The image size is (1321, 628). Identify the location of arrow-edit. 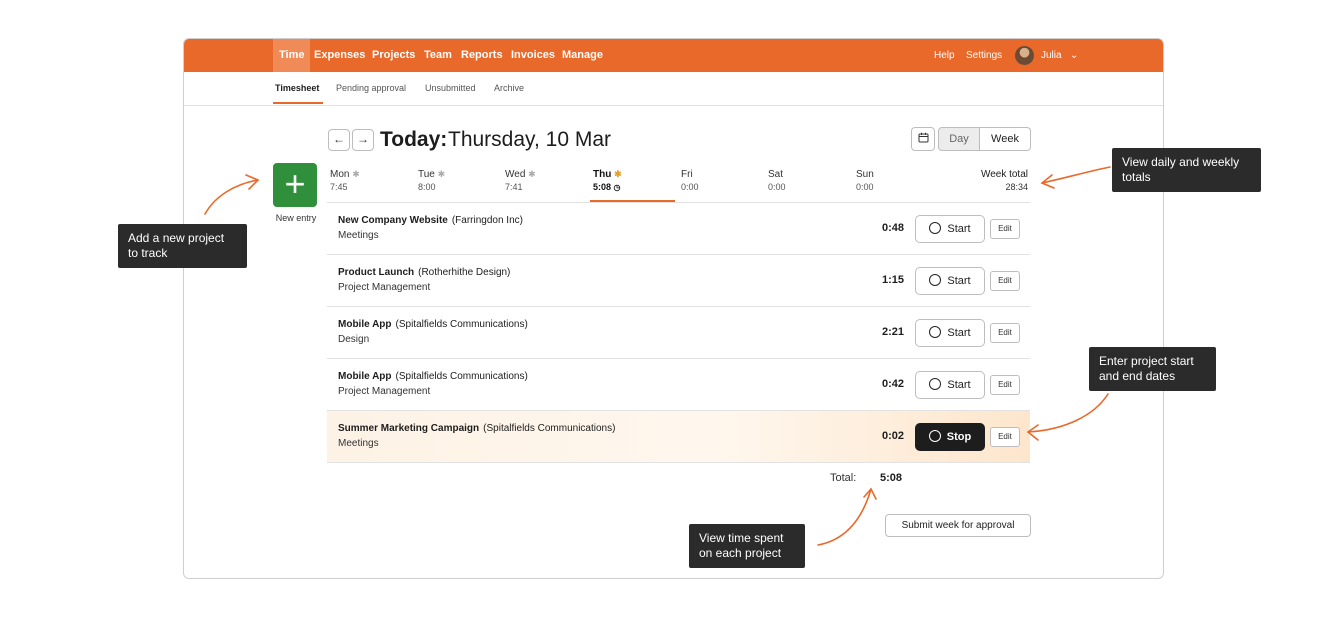
(1068, 413).